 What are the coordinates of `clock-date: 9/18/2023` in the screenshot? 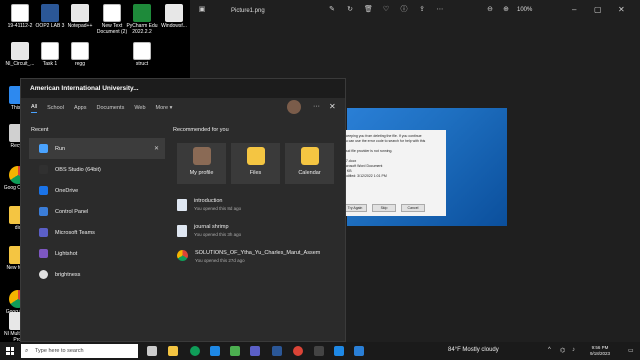 It's located at (600, 353).